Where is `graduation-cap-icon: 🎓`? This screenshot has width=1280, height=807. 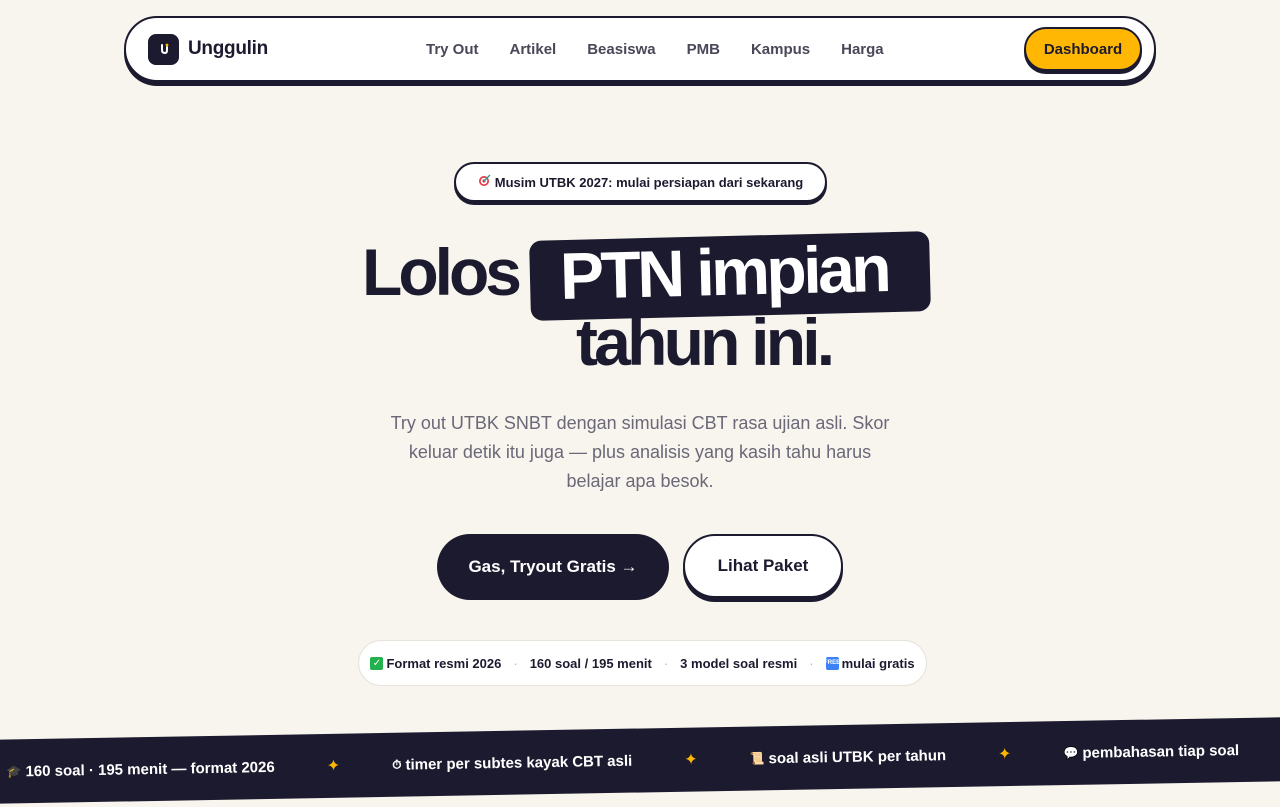
graduation-cap-icon: 🎓 is located at coordinates (14, 771).